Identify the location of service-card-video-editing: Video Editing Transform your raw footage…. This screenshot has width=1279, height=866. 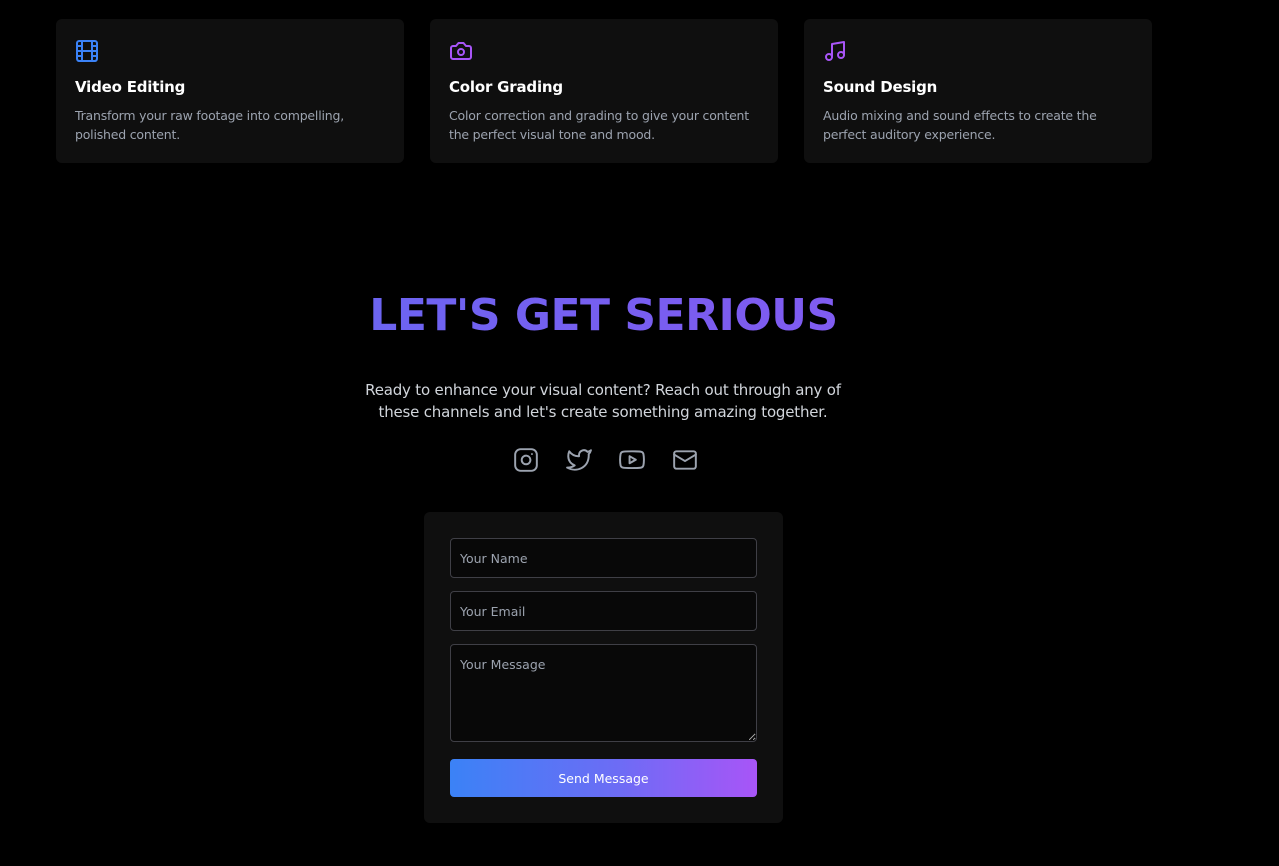
(230, 91).